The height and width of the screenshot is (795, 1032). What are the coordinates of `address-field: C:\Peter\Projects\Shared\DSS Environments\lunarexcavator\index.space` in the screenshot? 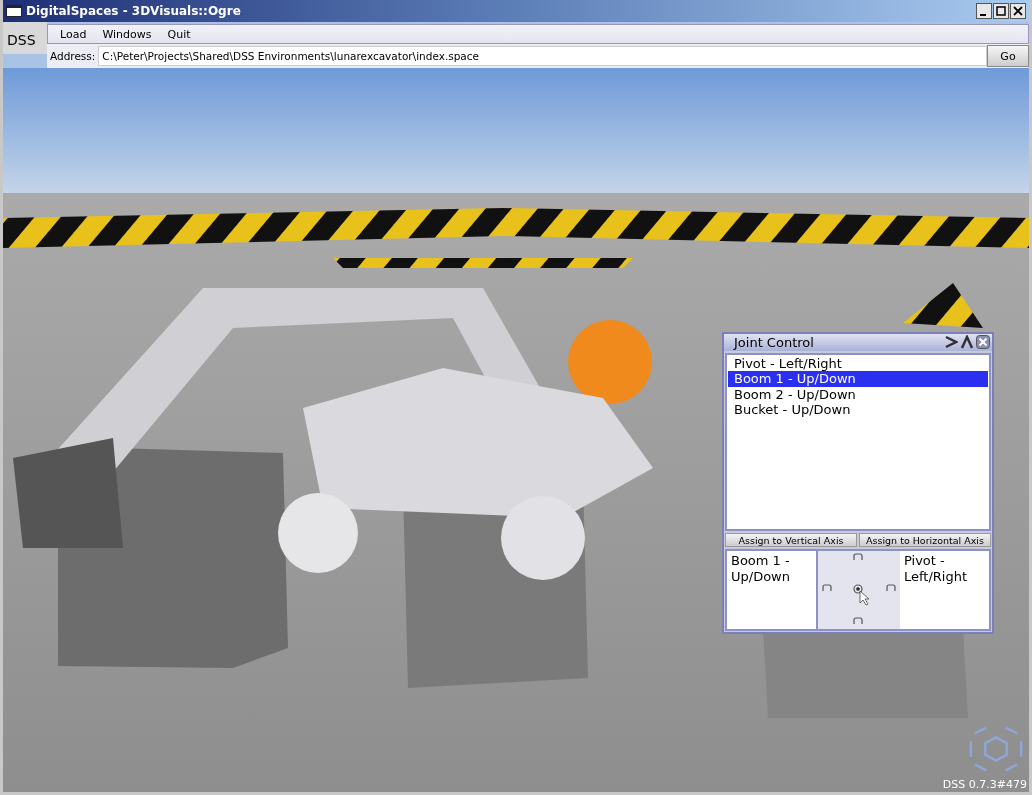 It's located at (542, 56).